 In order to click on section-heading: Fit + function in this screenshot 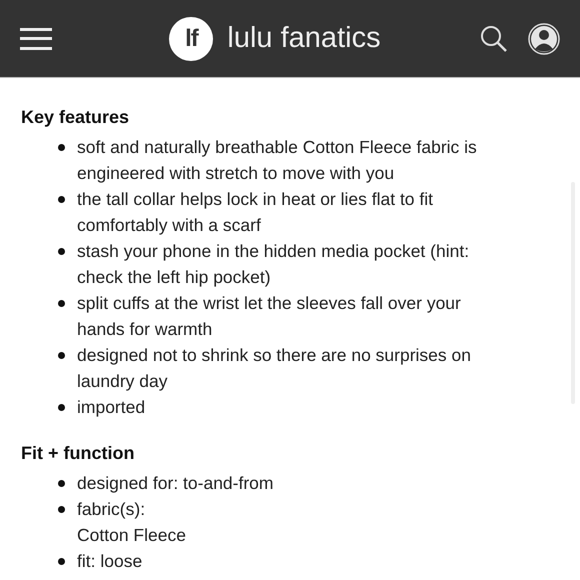, I will do `click(78, 453)`.